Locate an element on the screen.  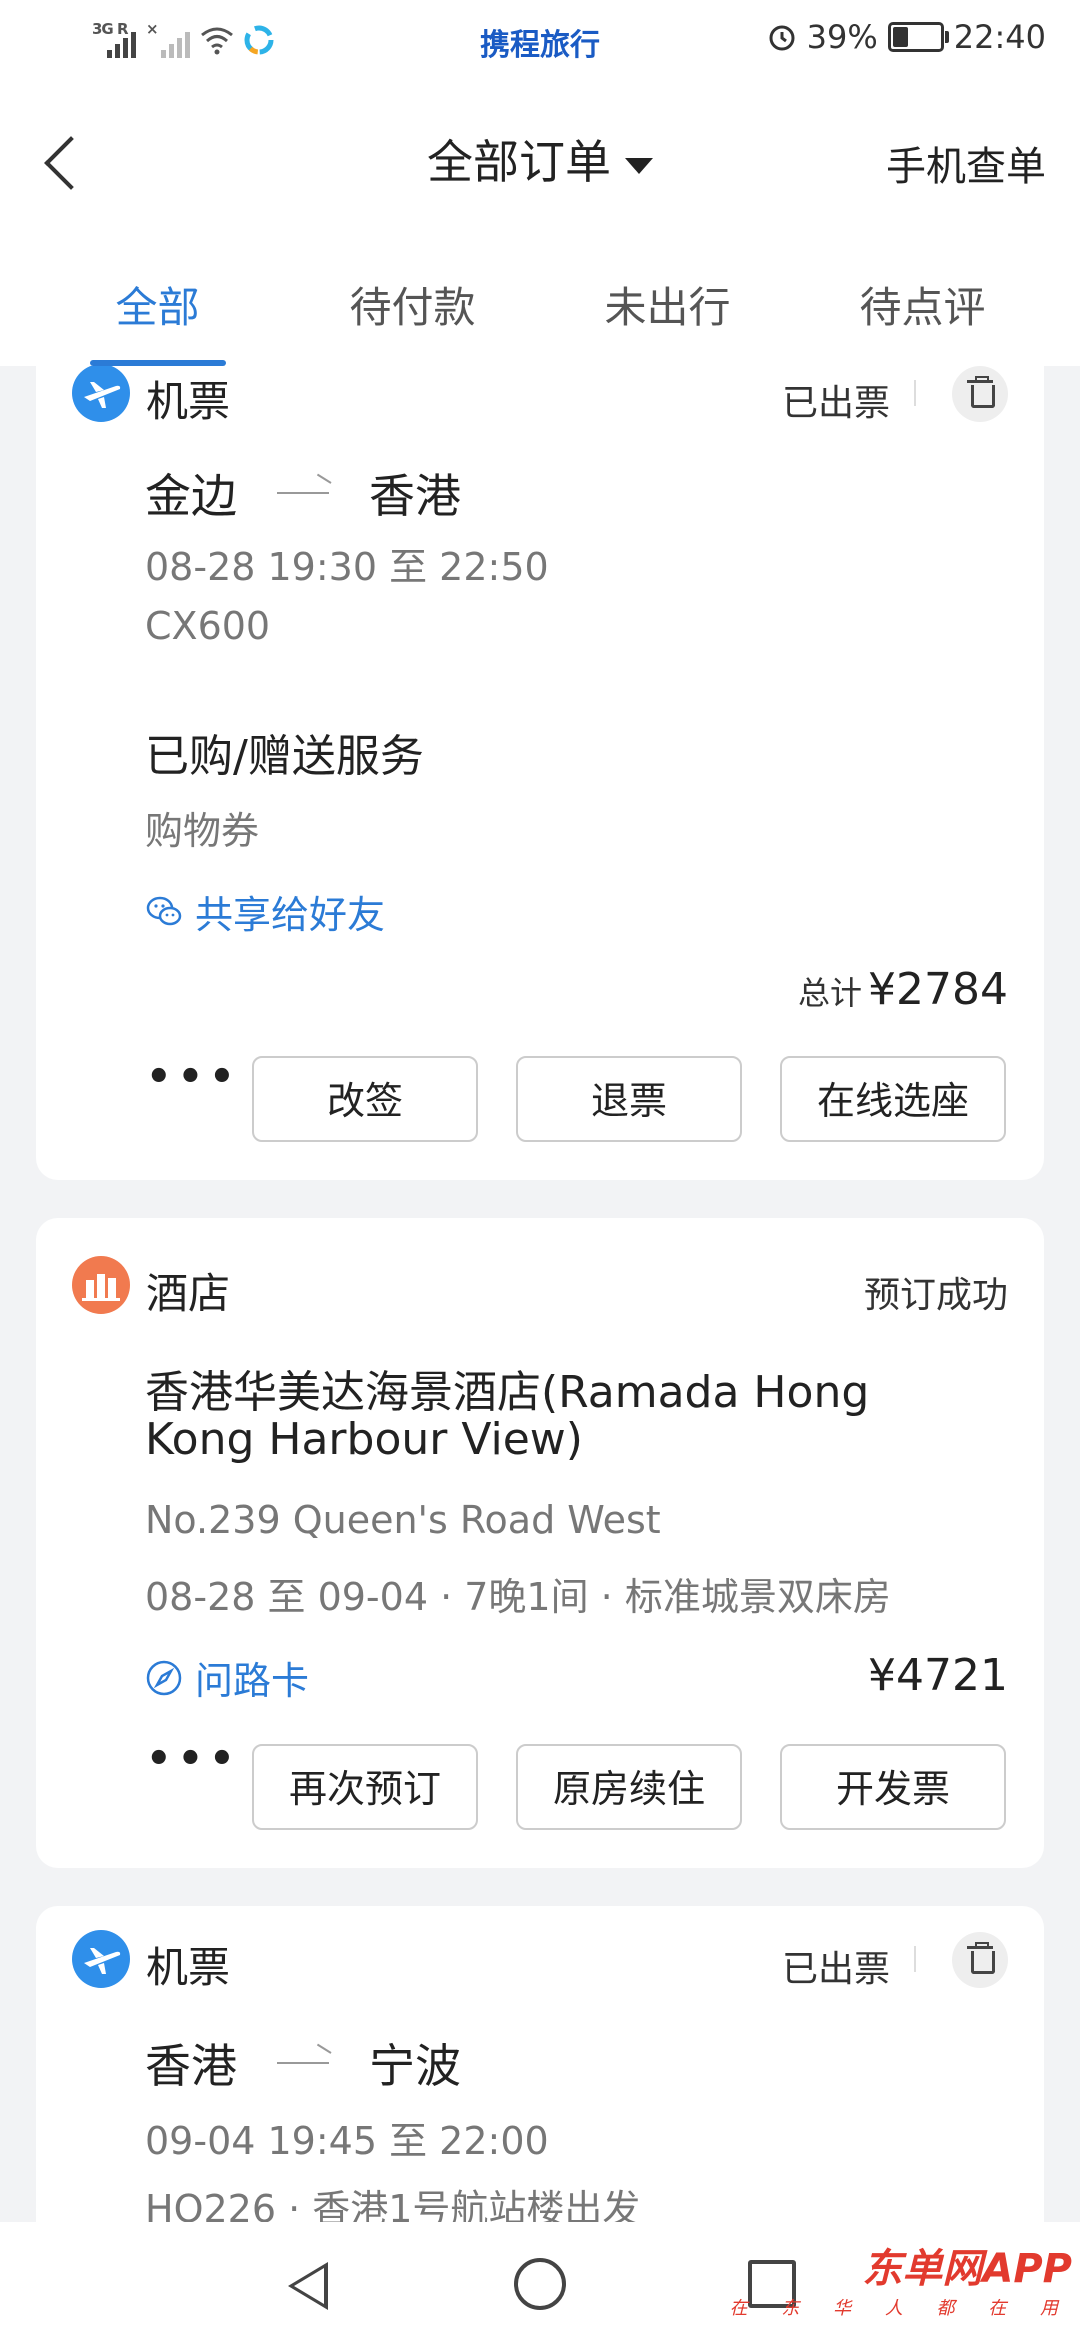
battery-icon is located at coordinates (918, 37).